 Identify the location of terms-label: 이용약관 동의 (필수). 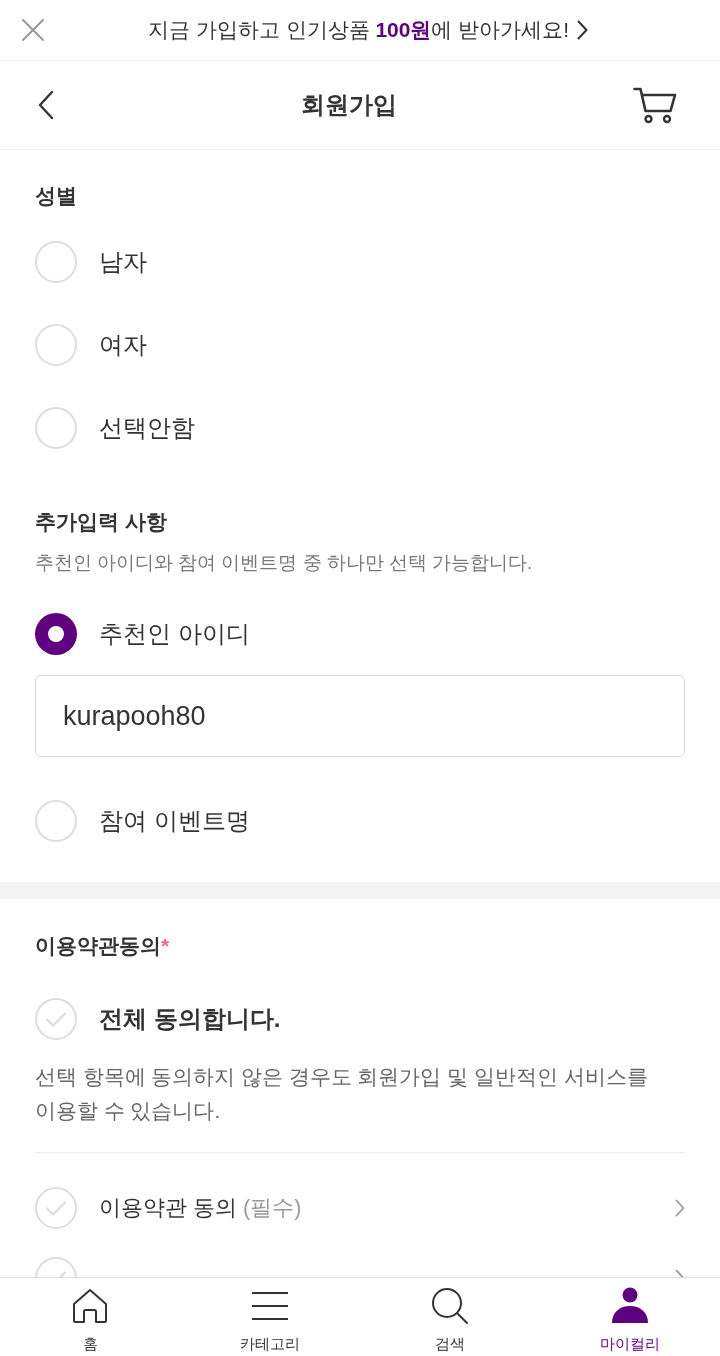
(376, 1208).